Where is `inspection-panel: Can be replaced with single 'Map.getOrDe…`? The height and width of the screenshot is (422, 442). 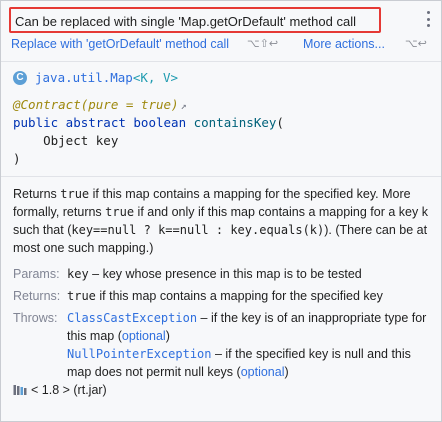
inspection-panel: Can be replaced with single 'Map.getOrDe… is located at coordinates (221, 31).